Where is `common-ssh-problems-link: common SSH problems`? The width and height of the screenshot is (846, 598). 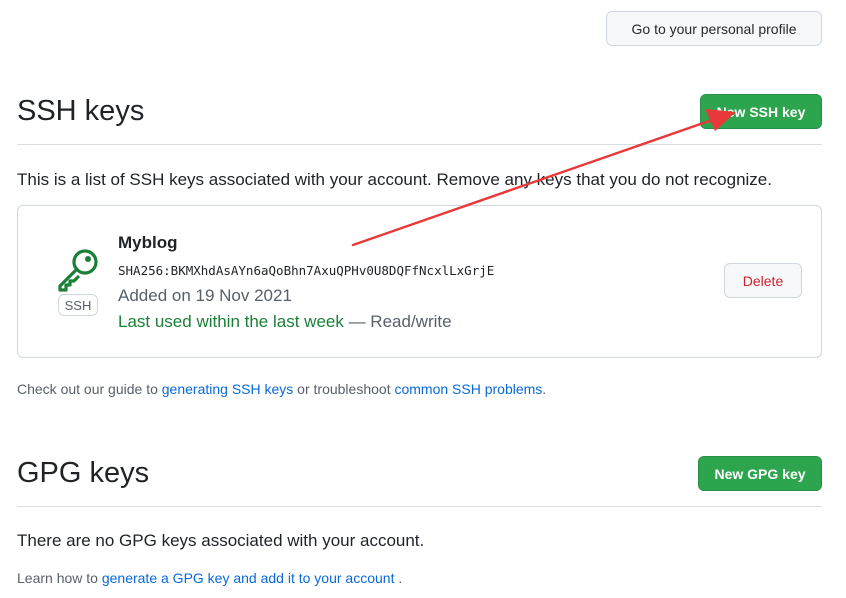 common-ssh-problems-link: common SSH problems is located at coordinates (468, 389).